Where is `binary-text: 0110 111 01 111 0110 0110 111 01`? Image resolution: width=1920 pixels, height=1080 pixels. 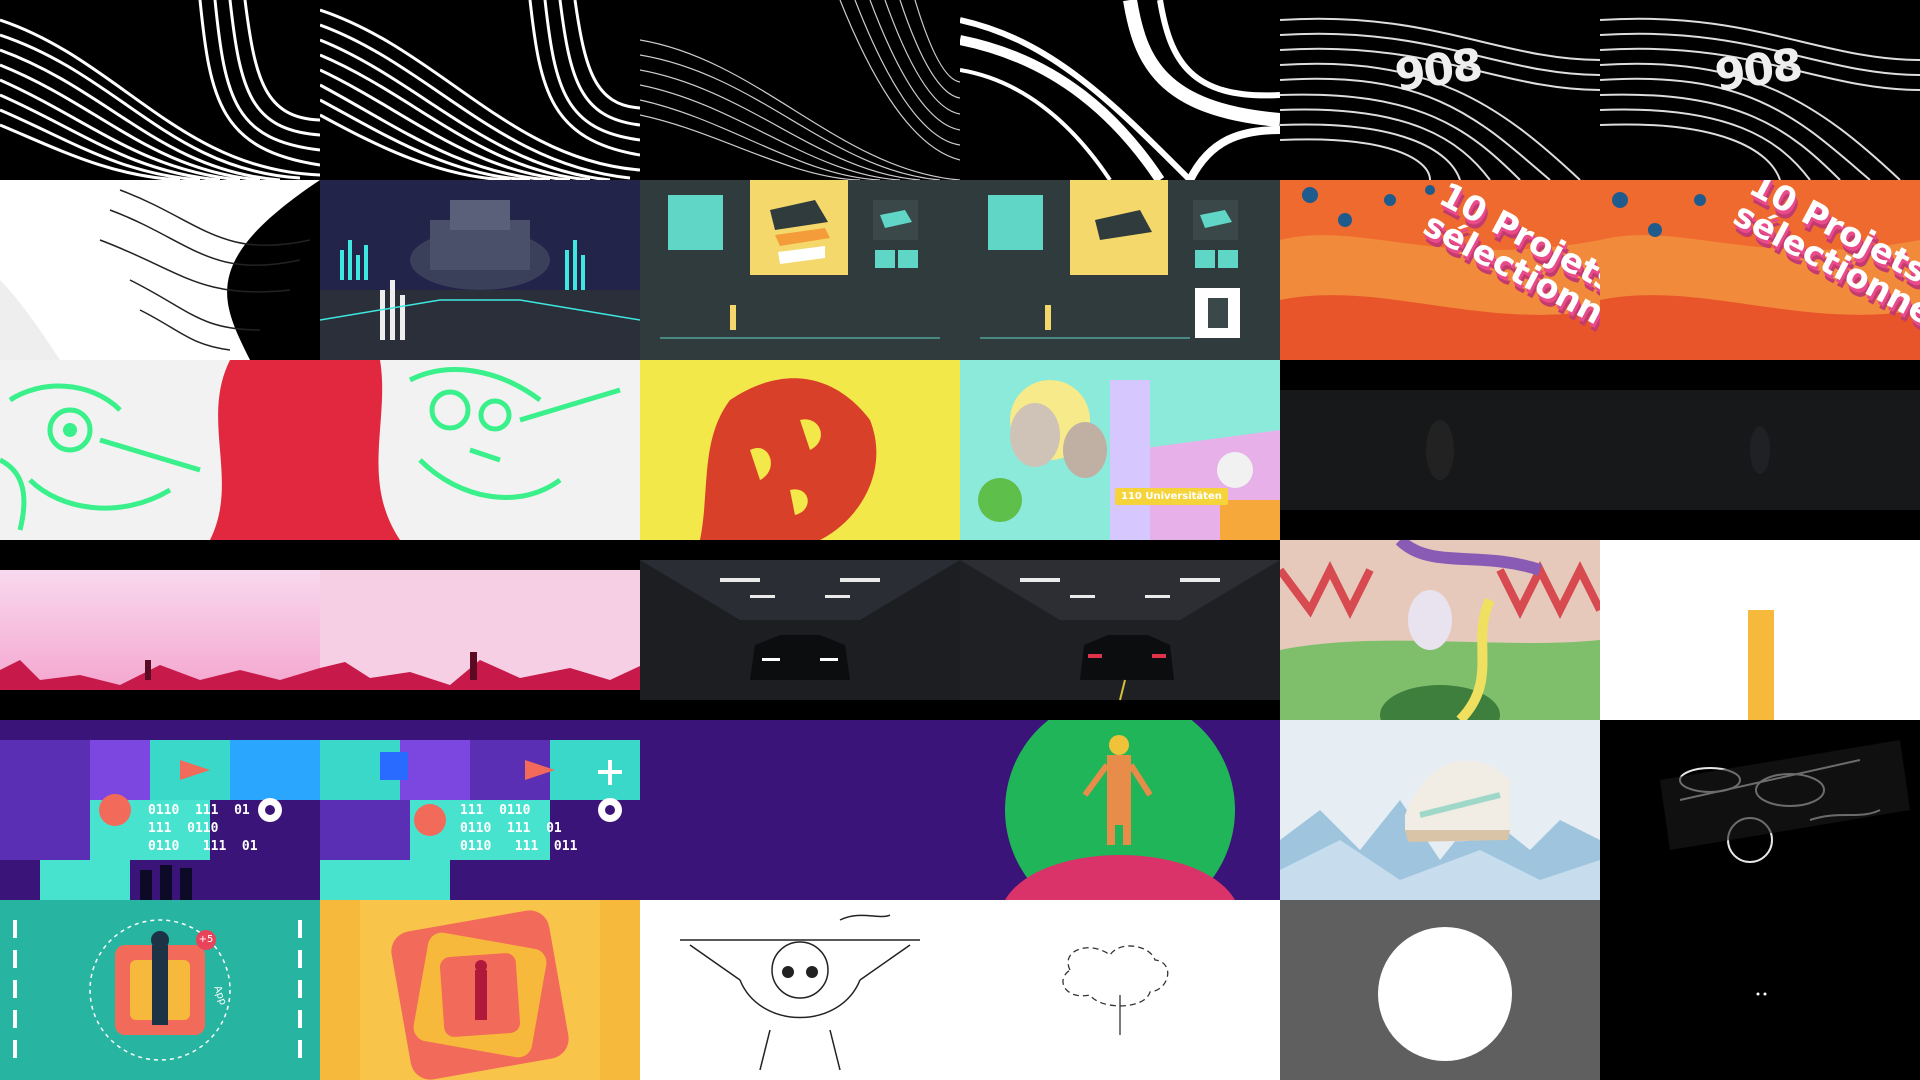
binary-text: 0110 111 01 111 0110 0110 111 01 is located at coordinates (203, 828).